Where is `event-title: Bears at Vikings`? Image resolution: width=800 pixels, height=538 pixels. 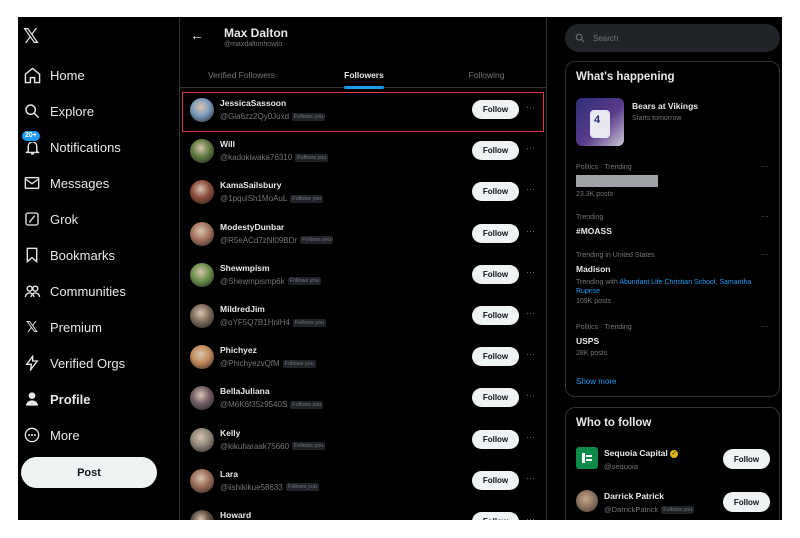 event-title: Bears at Vikings is located at coordinates (665, 106).